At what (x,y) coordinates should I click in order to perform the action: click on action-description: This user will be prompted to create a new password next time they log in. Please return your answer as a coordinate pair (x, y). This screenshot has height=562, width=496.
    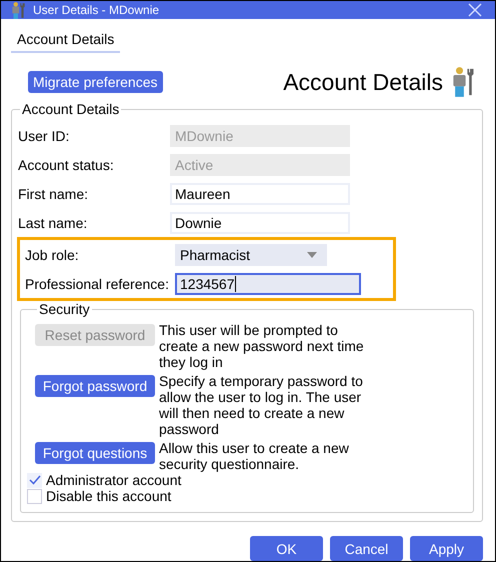
    Looking at the image, I should click on (262, 346).